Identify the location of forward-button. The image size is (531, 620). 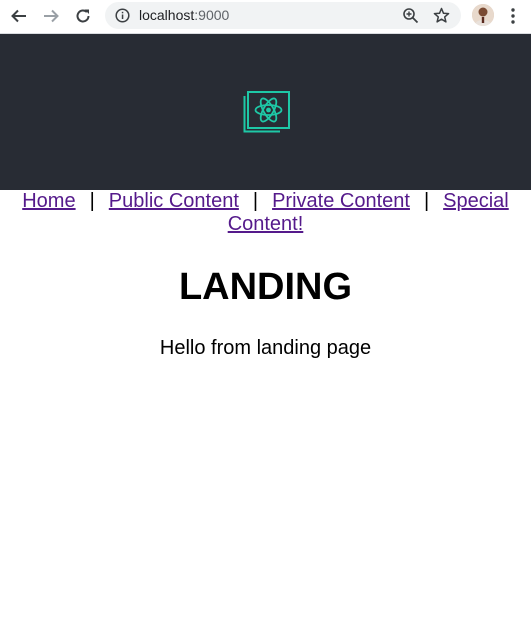
(51, 16).